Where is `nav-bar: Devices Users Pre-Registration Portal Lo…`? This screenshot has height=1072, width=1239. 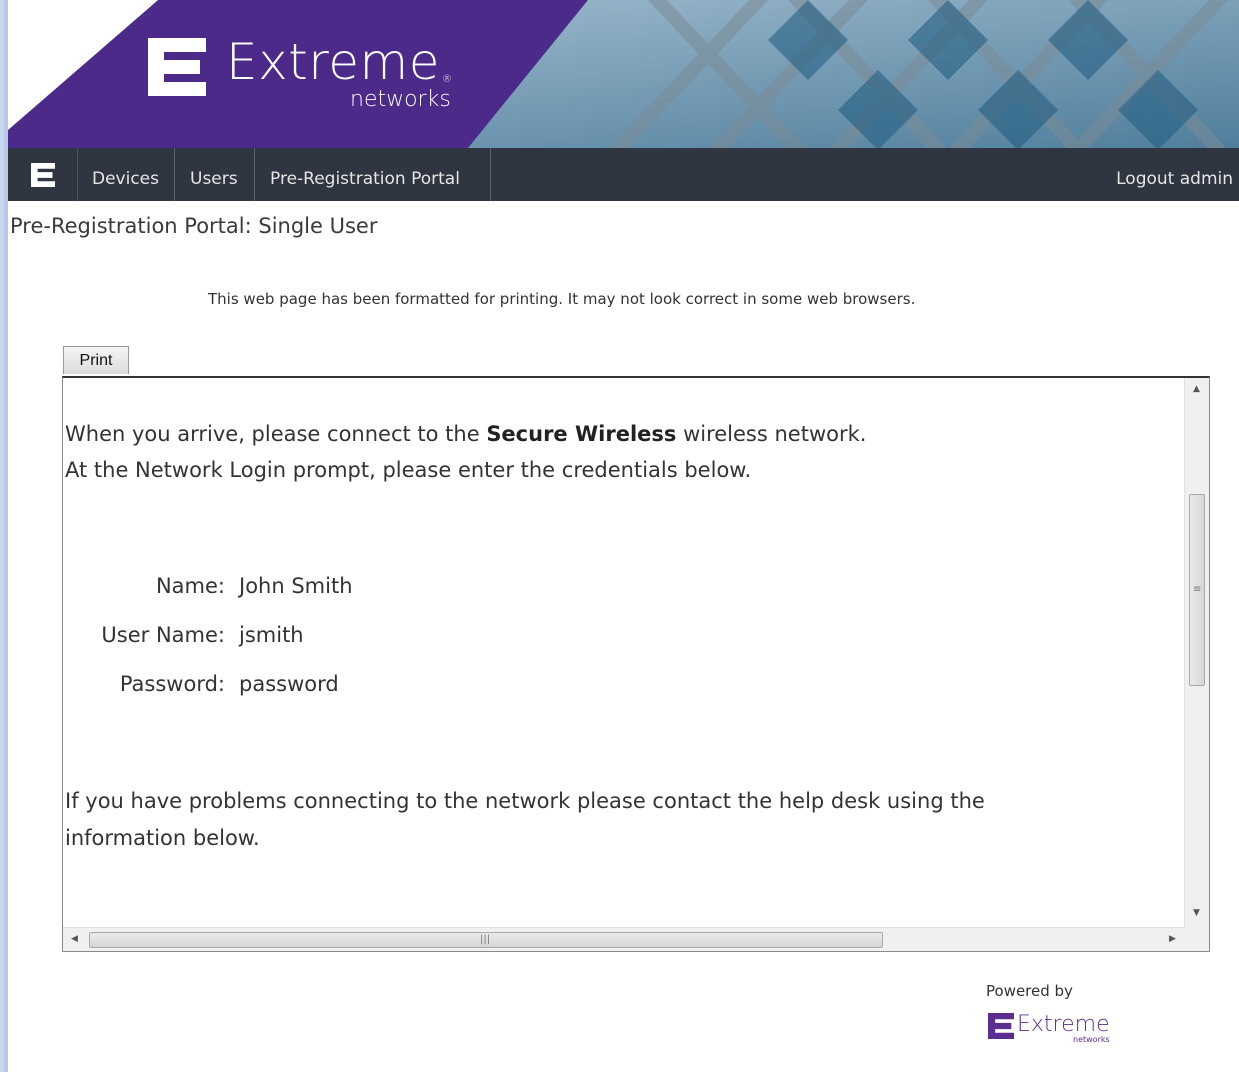 nav-bar: Devices Users Pre-Registration Portal Lo… is located at coordinates (623, 174).